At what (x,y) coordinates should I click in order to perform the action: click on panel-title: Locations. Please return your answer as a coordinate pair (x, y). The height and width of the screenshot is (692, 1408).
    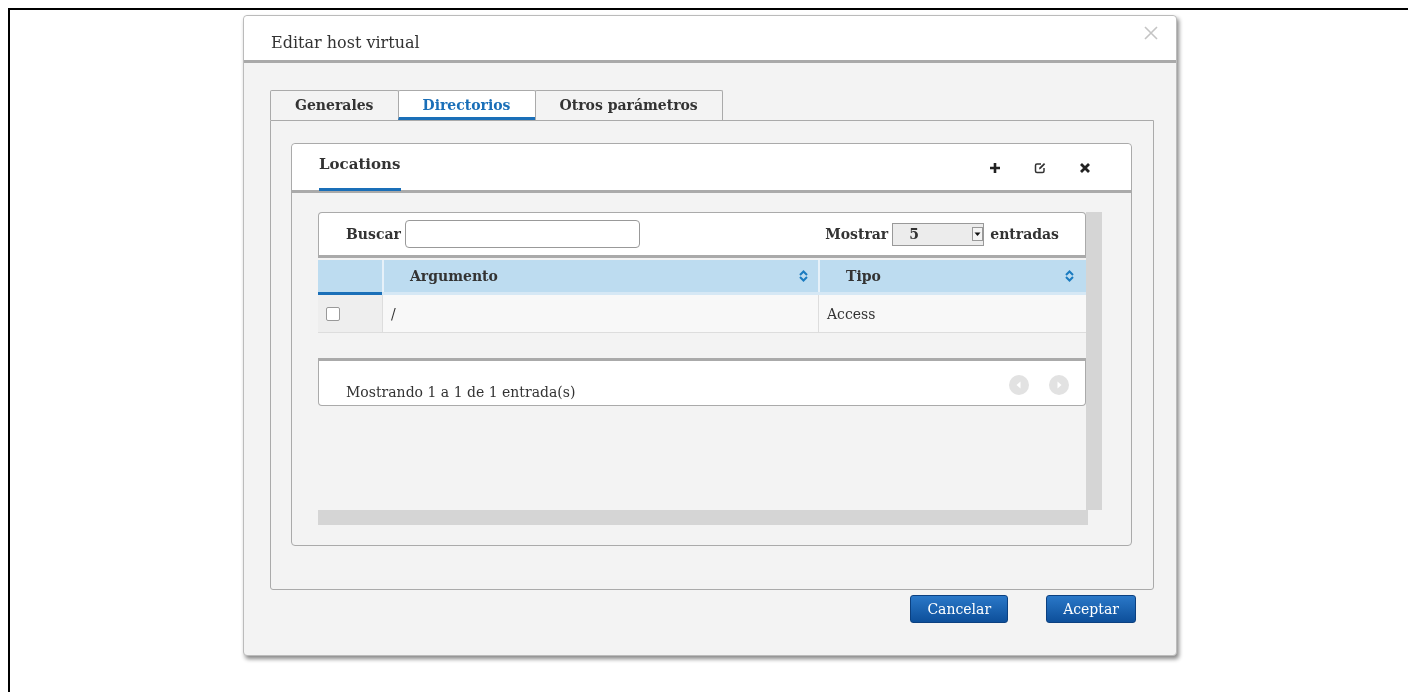
    Looking at the image, I should click on (360, 167).